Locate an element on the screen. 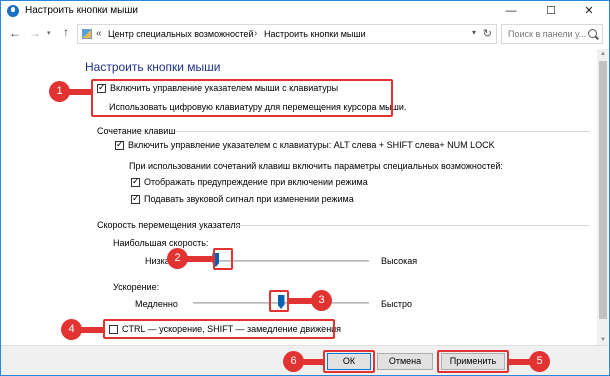  search-icon is located at coordinates (592, 33).